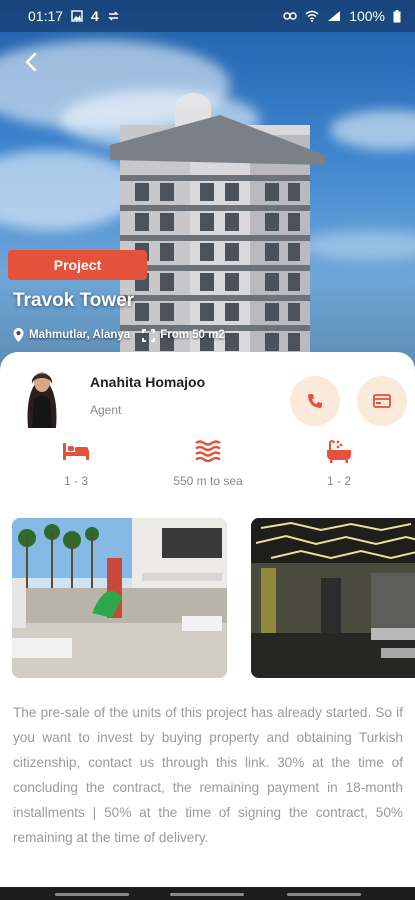 This screenshot has width=415, height=900. I want to click on gym-photo, so click(333, 598).